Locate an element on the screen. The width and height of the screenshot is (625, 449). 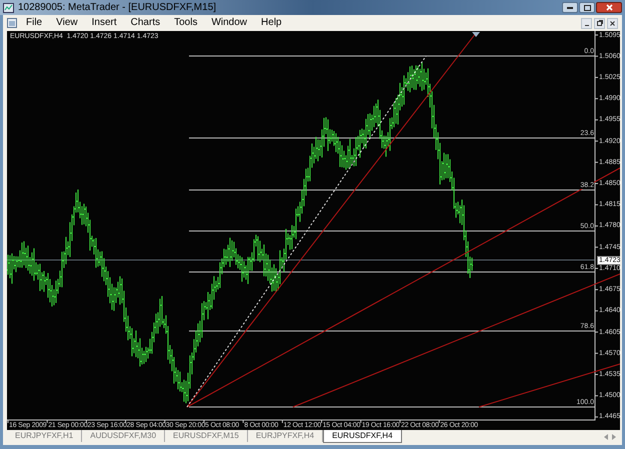
chart-tab: EURUSDFXF,H4 is located at coordinates (362, 436).